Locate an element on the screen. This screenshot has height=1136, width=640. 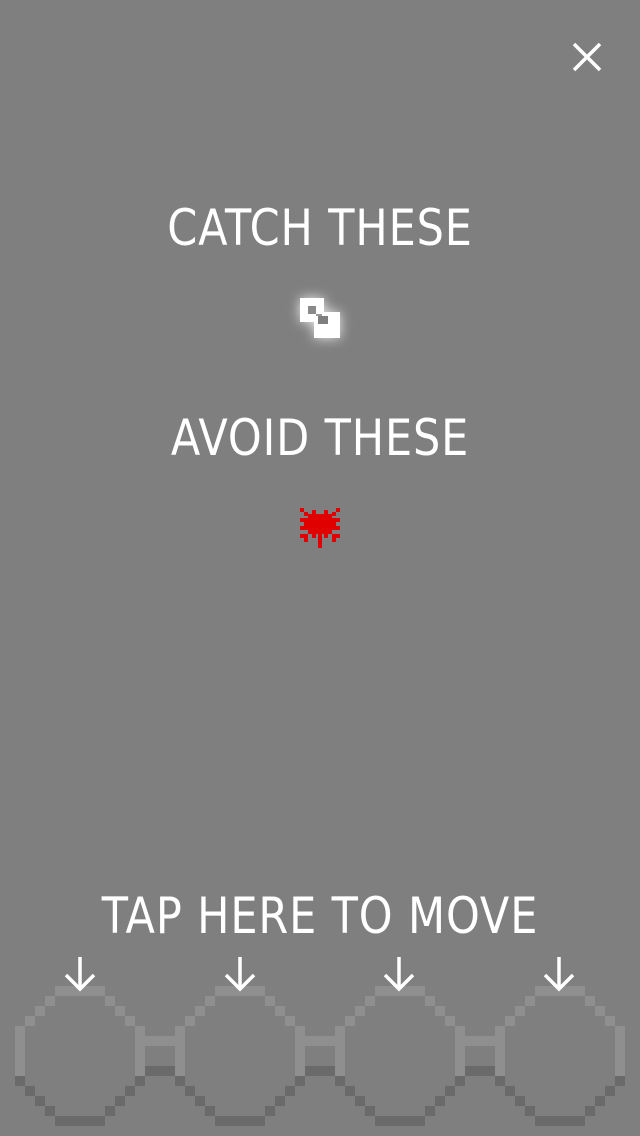
lane-2-tap-zone is located at coordinates (240, 1056).